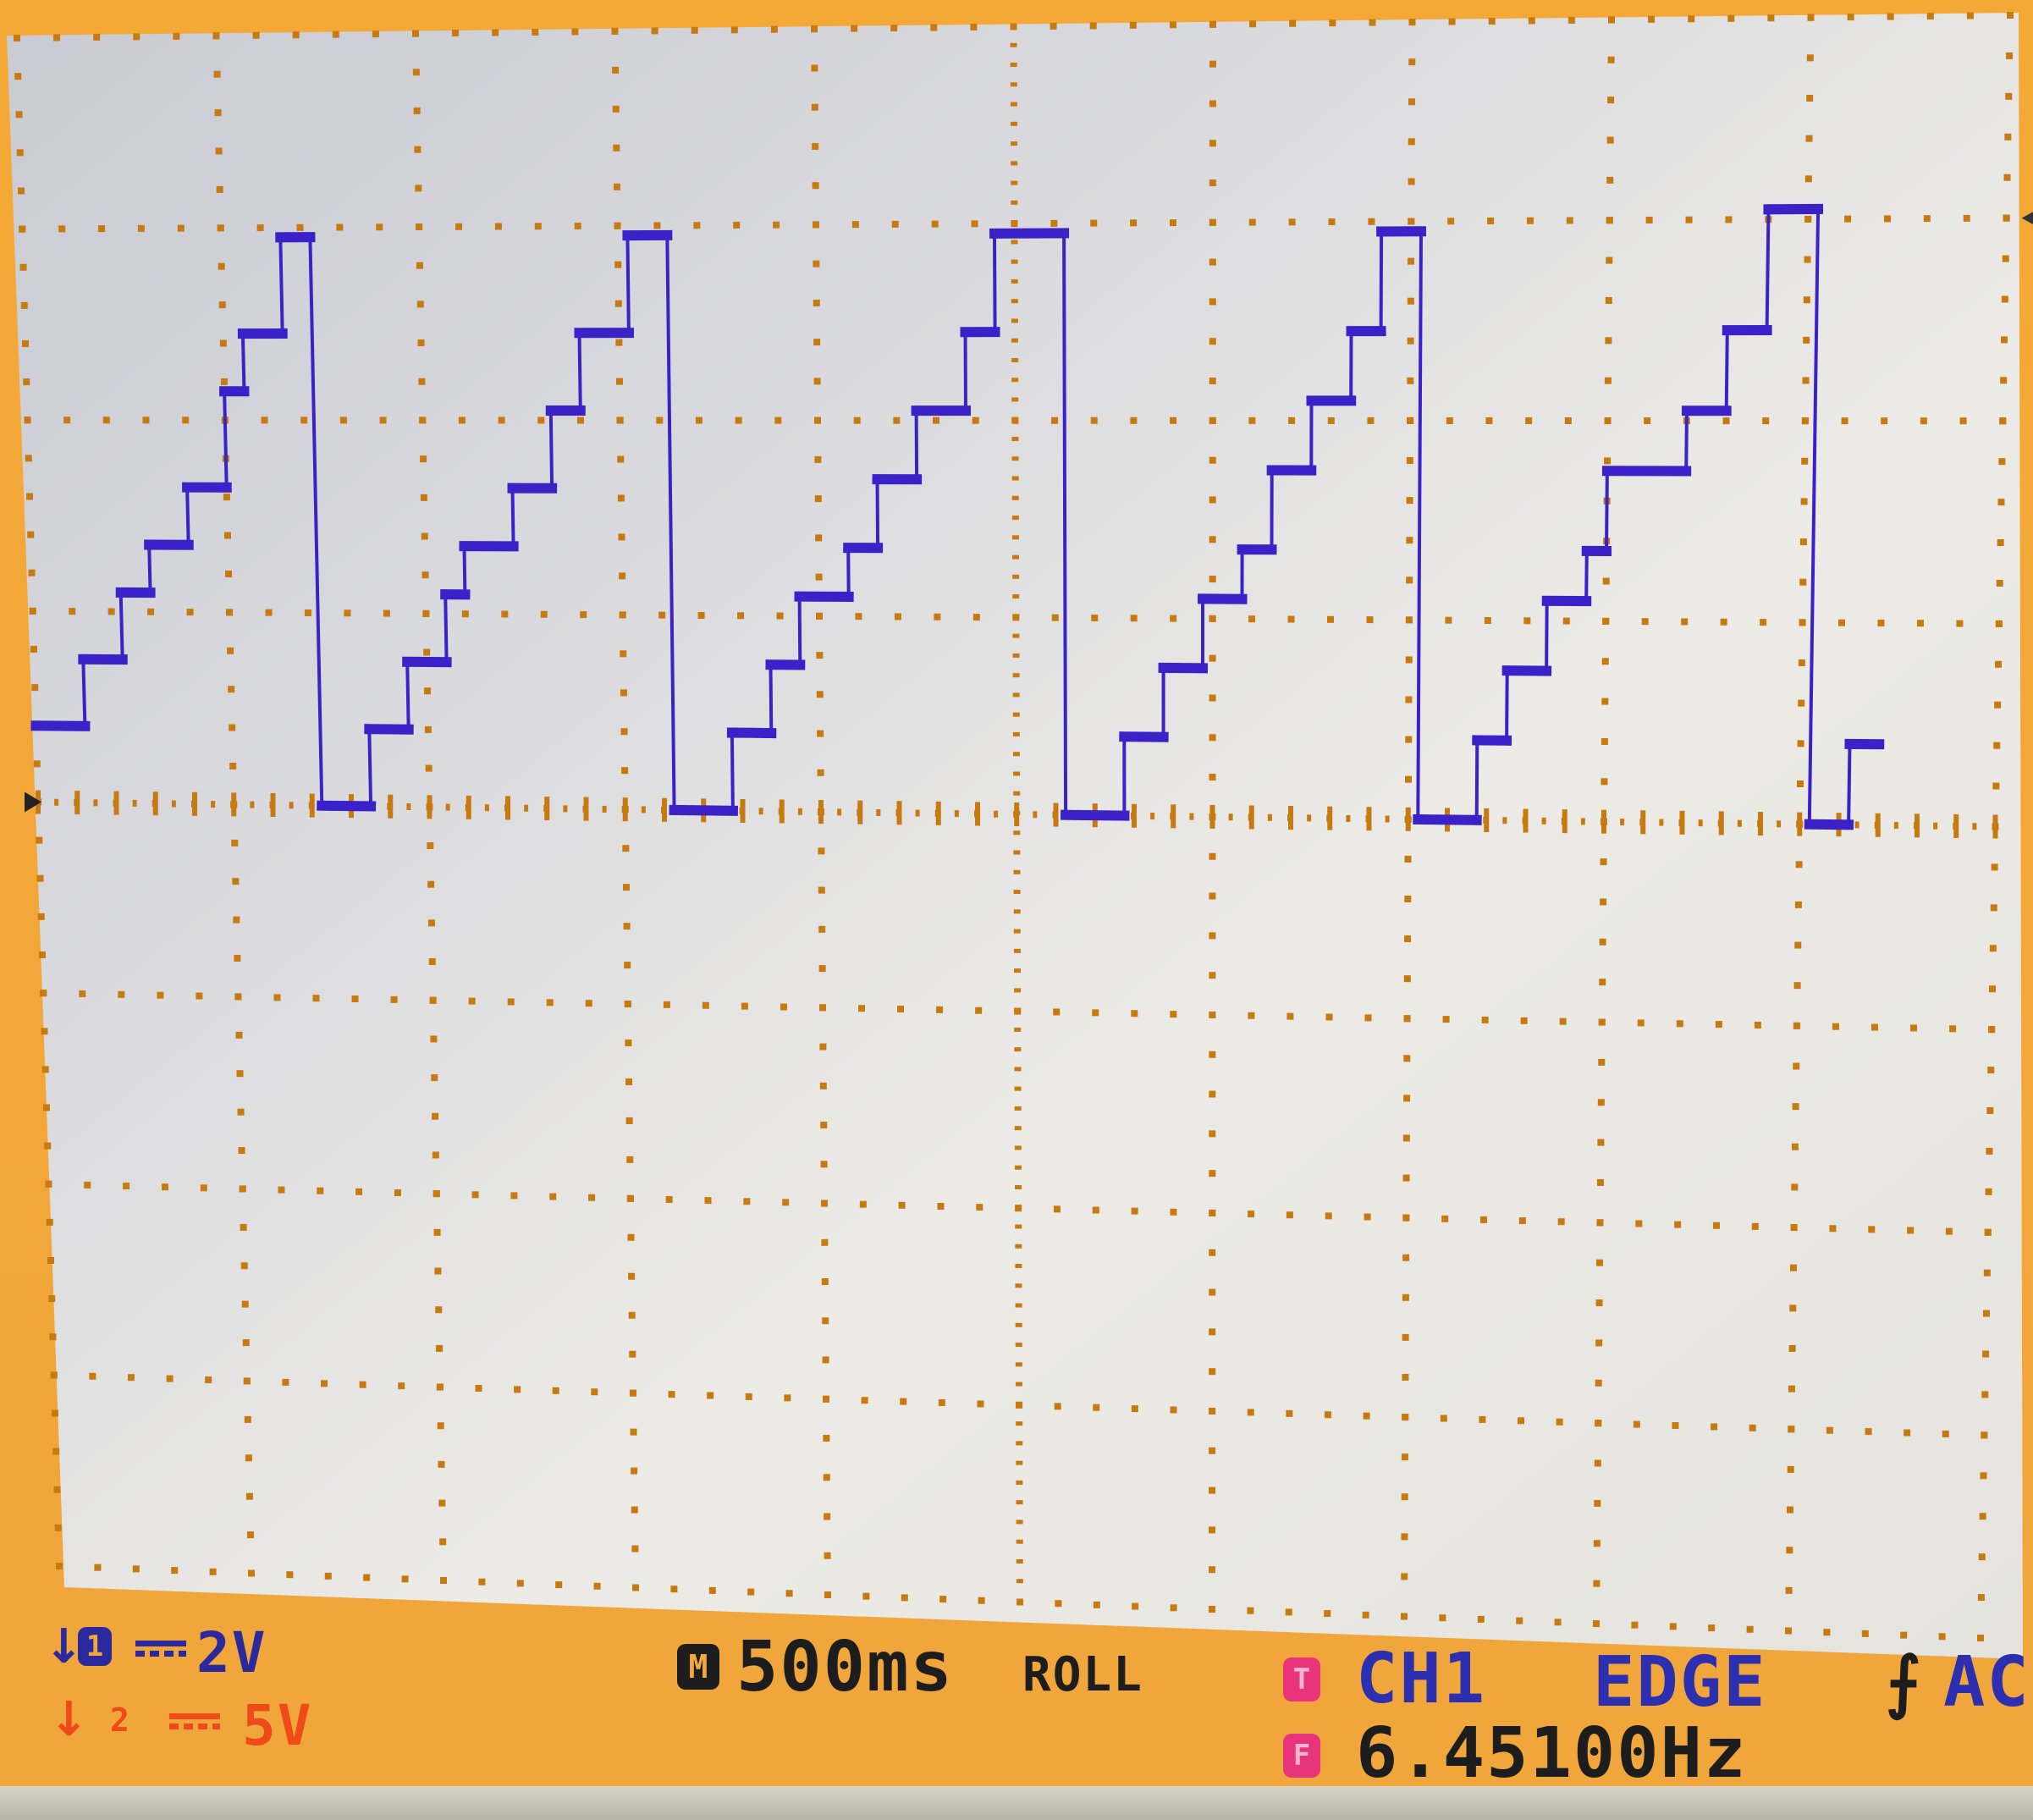 This screenshot has height=1820, width=2033. I want to click on ch1-volts-per-div: 2V, so click(231, 1652).